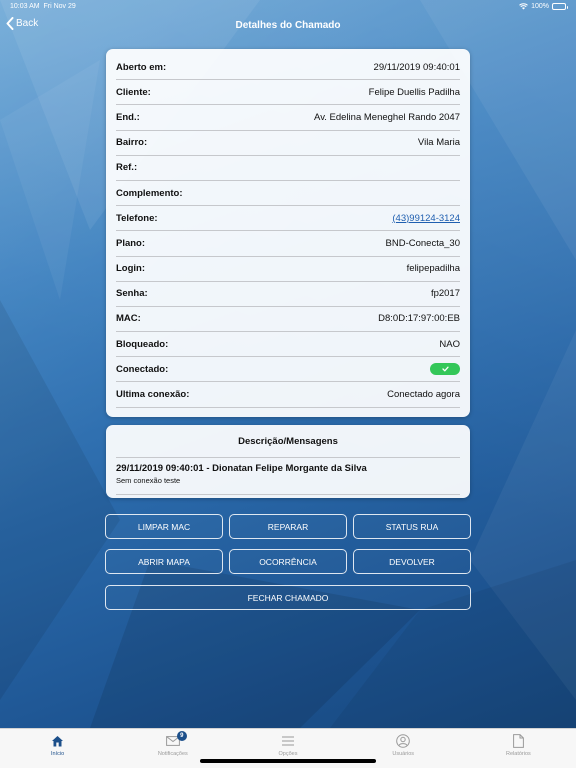 This screenshot has width=576, height=768. Describe the element at coordinates (288, 168) in the screenshot. I see `row-referencia: Ref.:` at that location.